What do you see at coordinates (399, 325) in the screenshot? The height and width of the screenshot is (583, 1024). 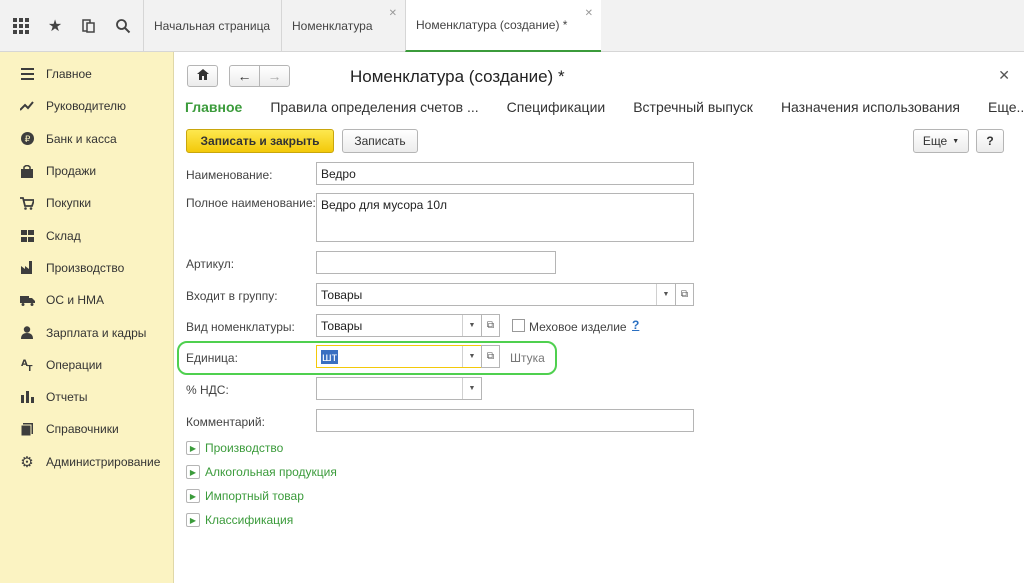 I see `kind-field: Товары ▼` at bounding box center [399, 325].